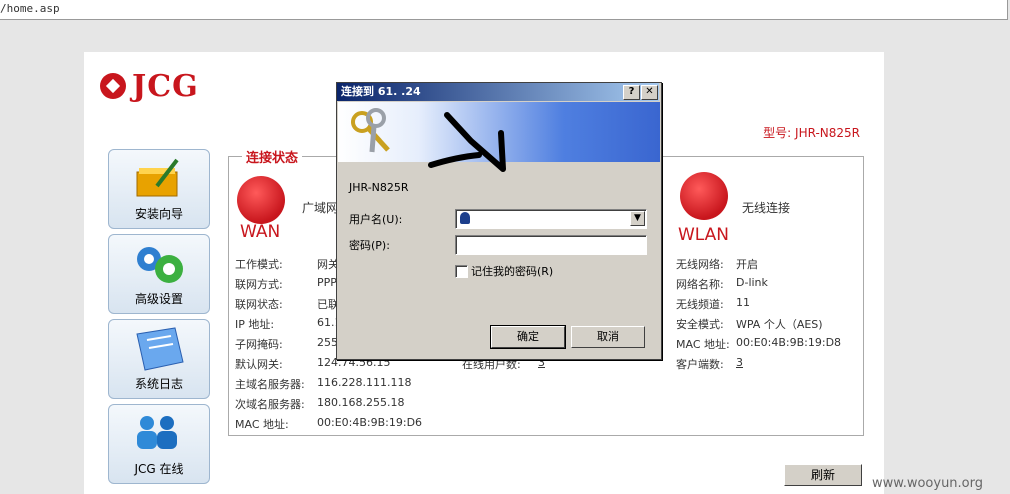 The image size is (1010, 494). What do you see at coordinates (157, 432) in the screenshot?
I see `people-icon` at bounding box center [157, 432].